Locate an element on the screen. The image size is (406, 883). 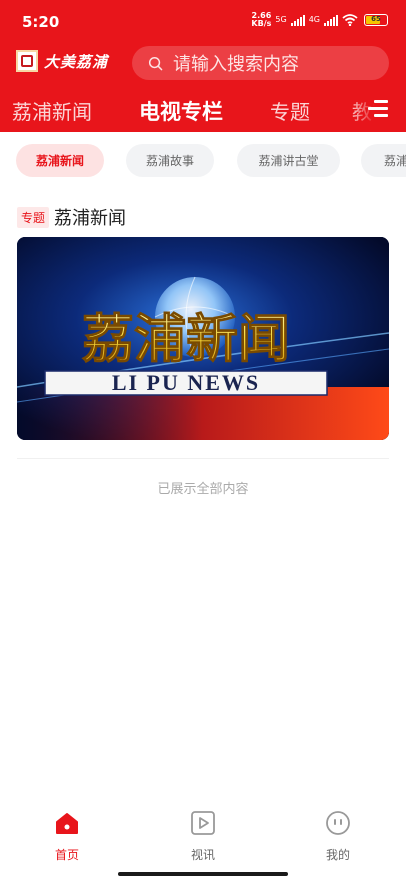
wifi-icon is located at coordinates (350, 20).